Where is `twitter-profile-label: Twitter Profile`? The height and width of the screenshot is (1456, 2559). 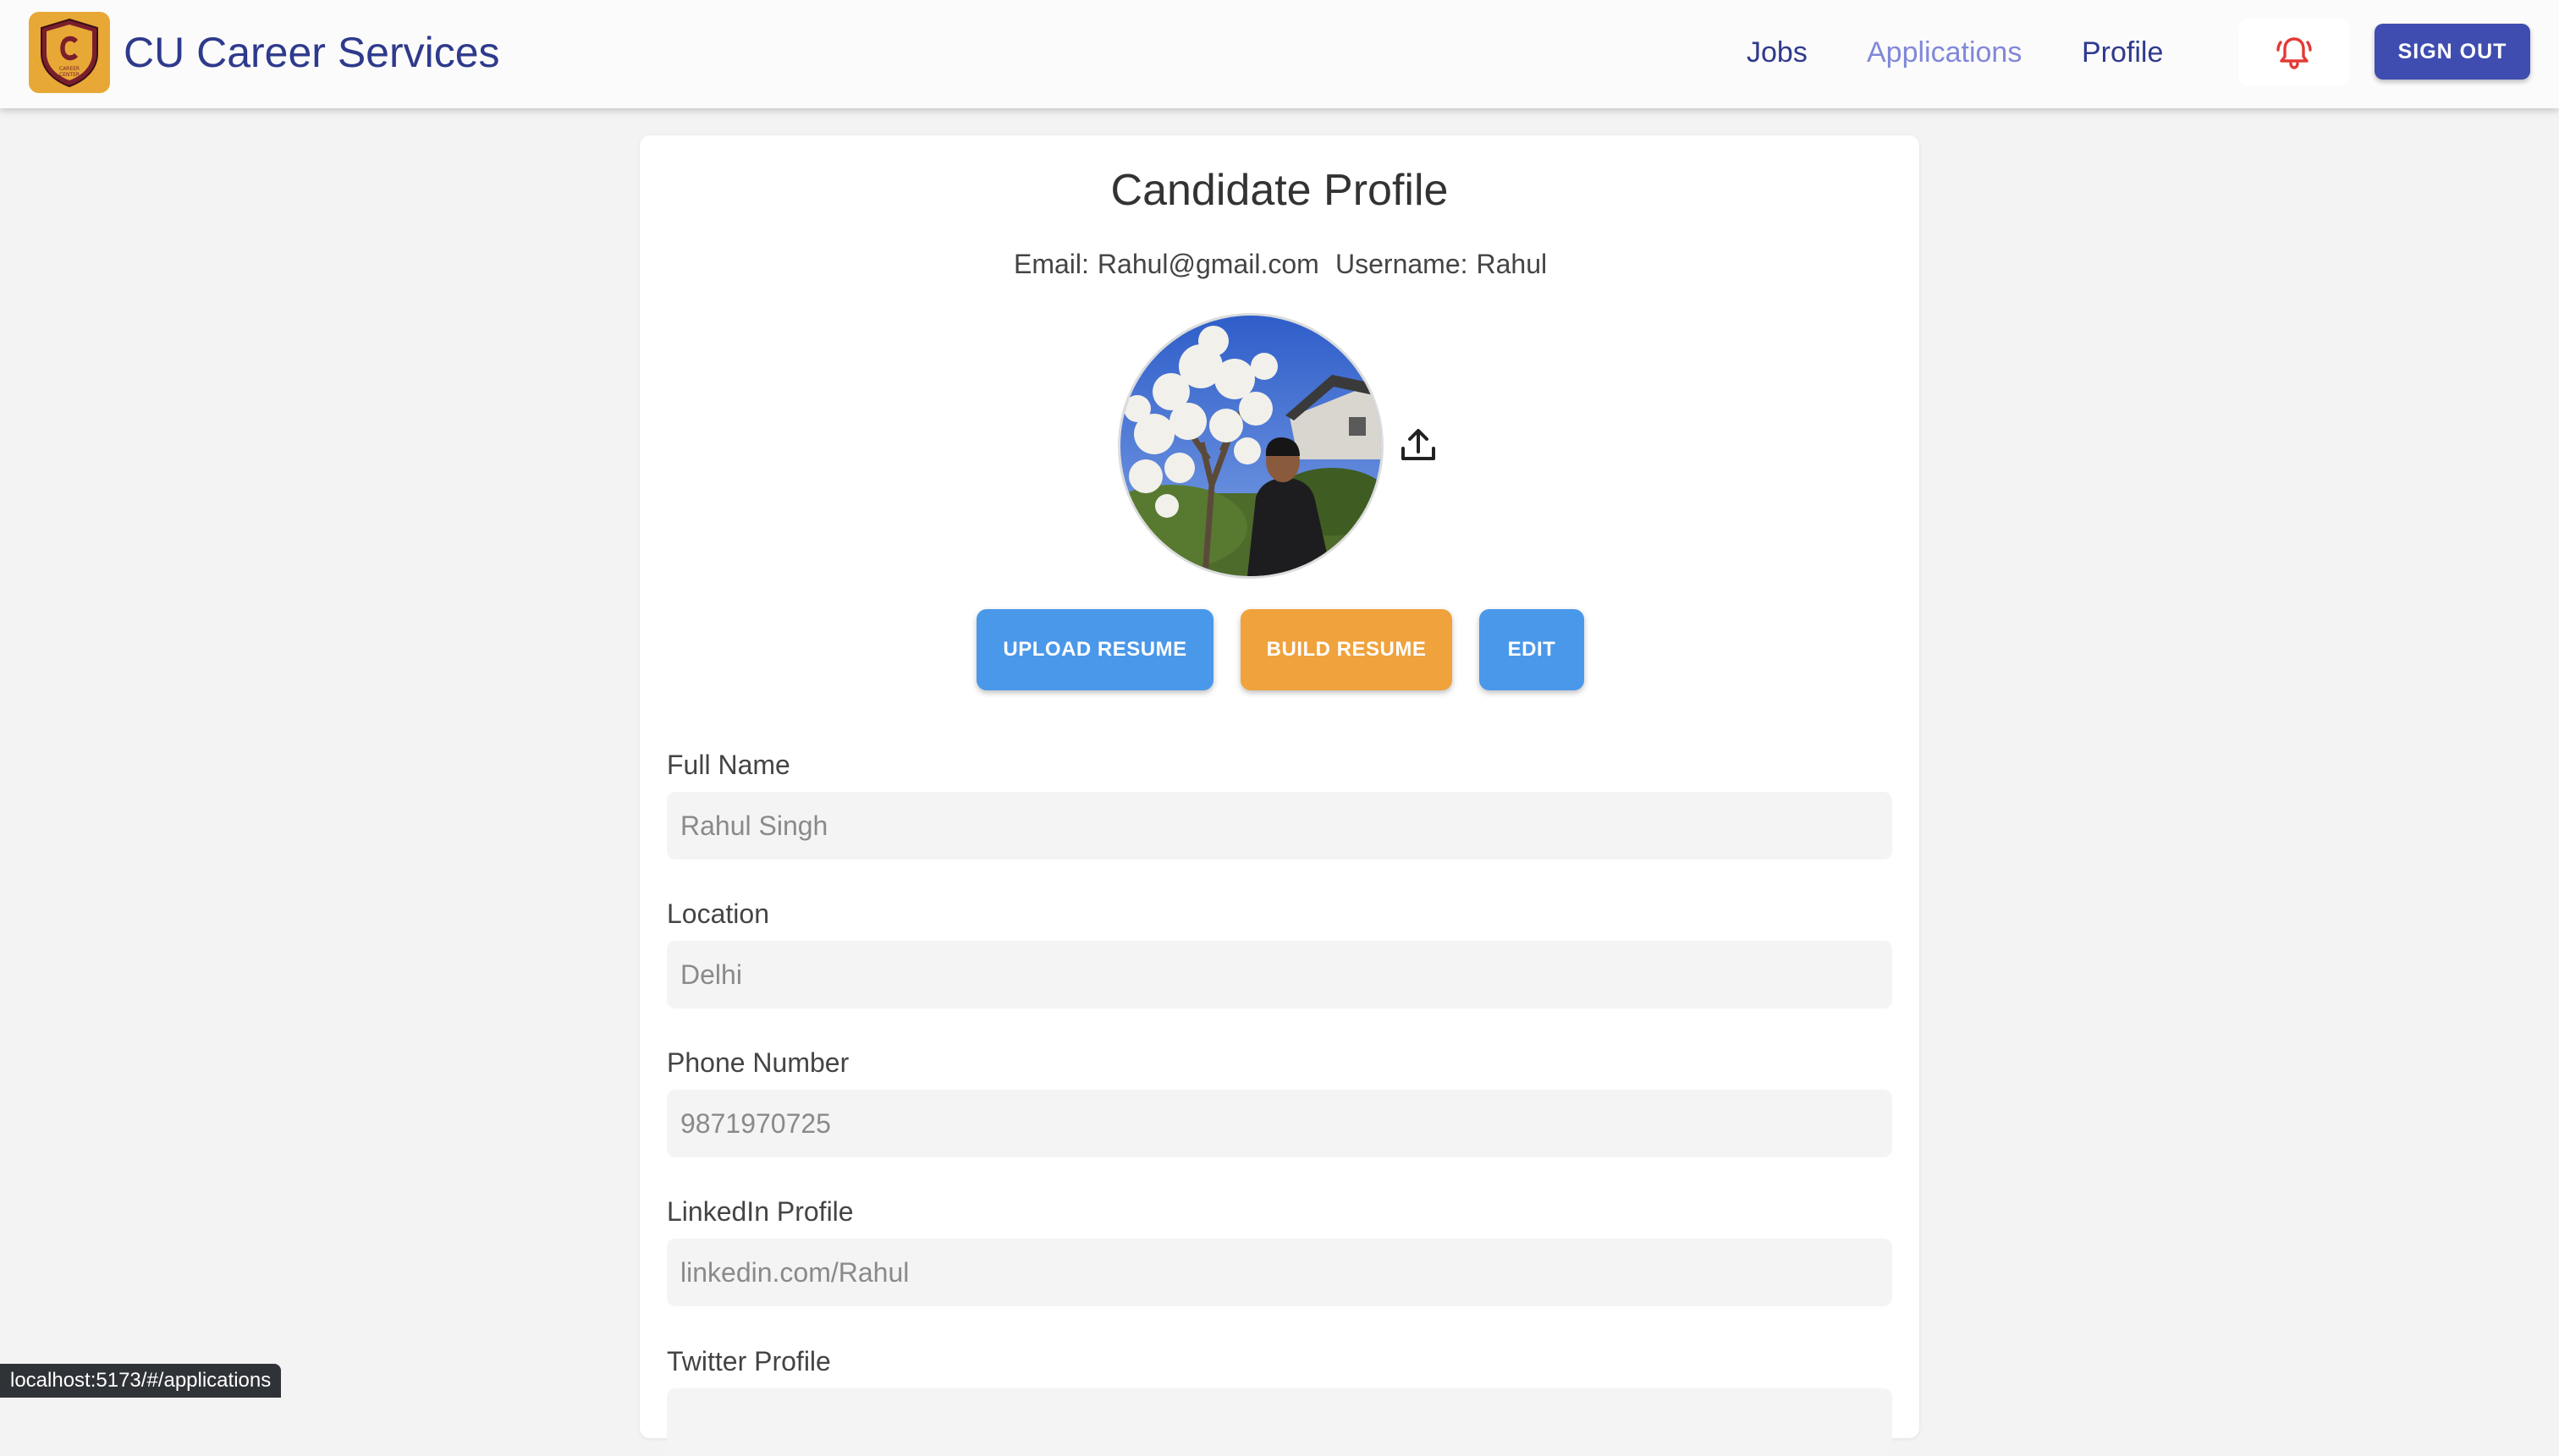
twitter-profile-label: Twitter Profile is located at coordinates (749, 1361).